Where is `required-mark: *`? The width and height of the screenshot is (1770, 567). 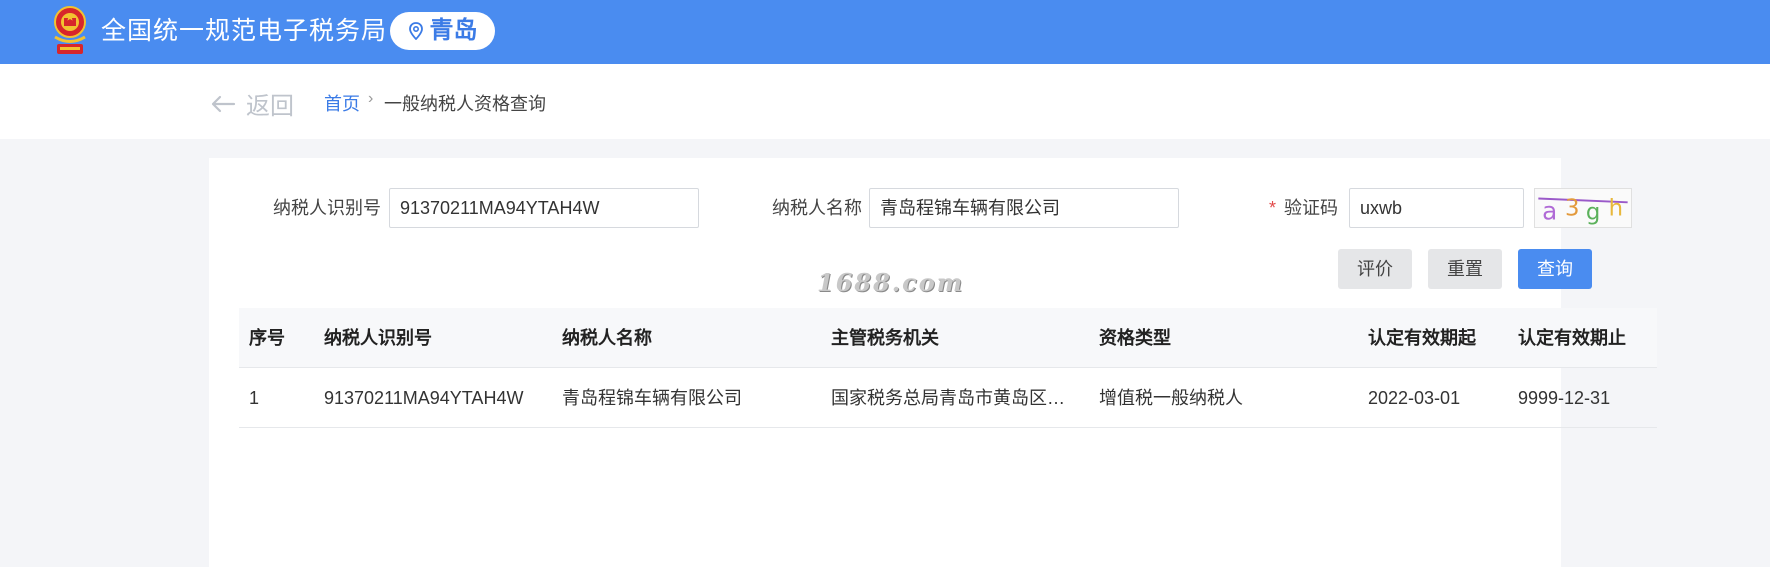 required-mark: * is located at coordinates (1273, 208).